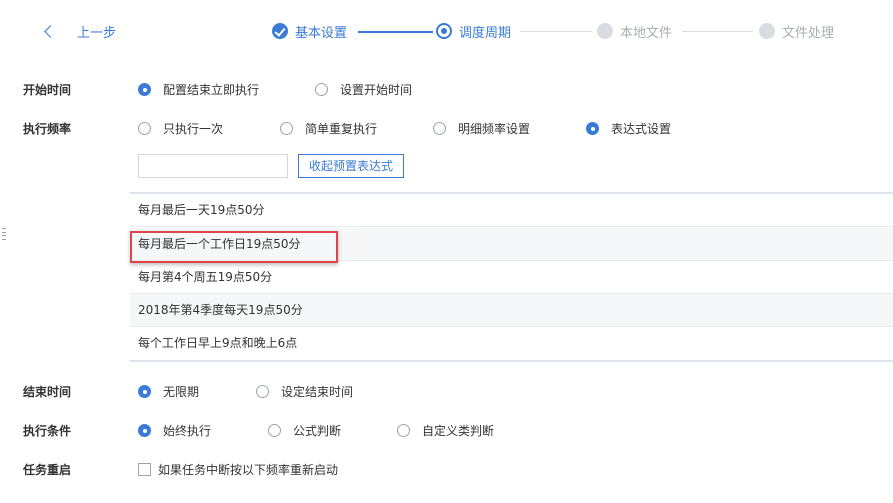 The image size is (893, 503). Describe the element at coordinates (47, 431) in the screenshot. I see `condition-label: 执行条件` at that location.